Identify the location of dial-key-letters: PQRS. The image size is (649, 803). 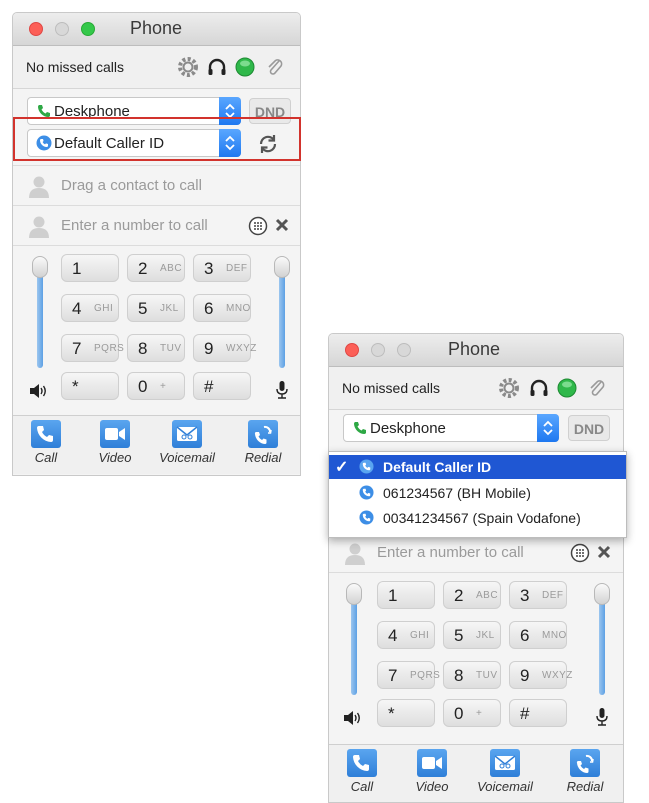
(425, 675).